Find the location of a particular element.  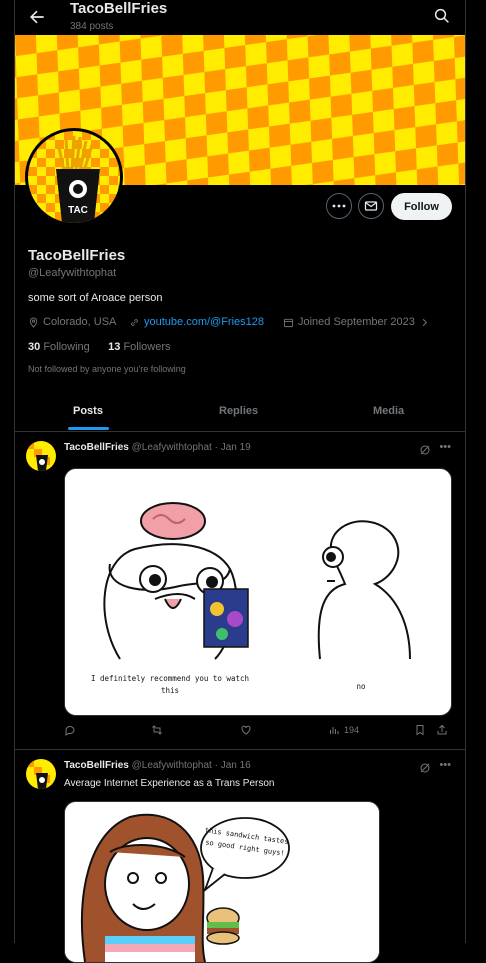

comic-caption-right: no is located at coordinates (361, 686).